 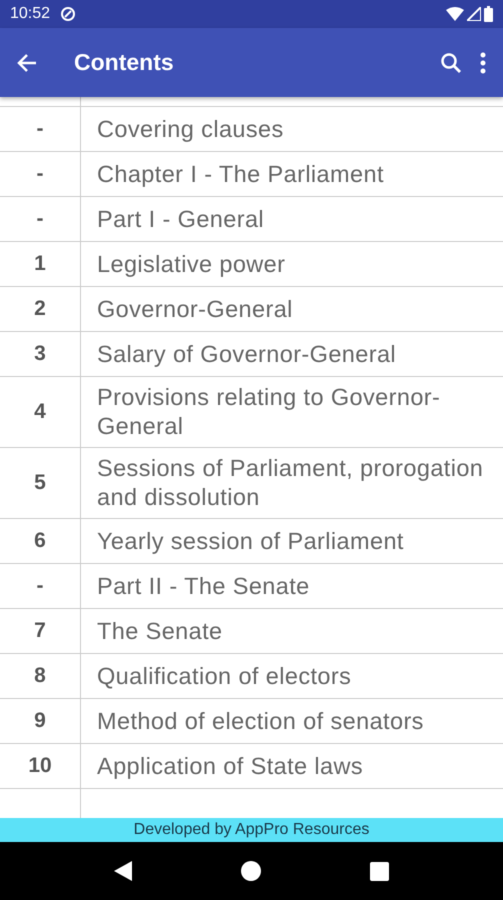 I want to click on footer-banner: Developed by AppPro Resources, so click(x=251, y=830).